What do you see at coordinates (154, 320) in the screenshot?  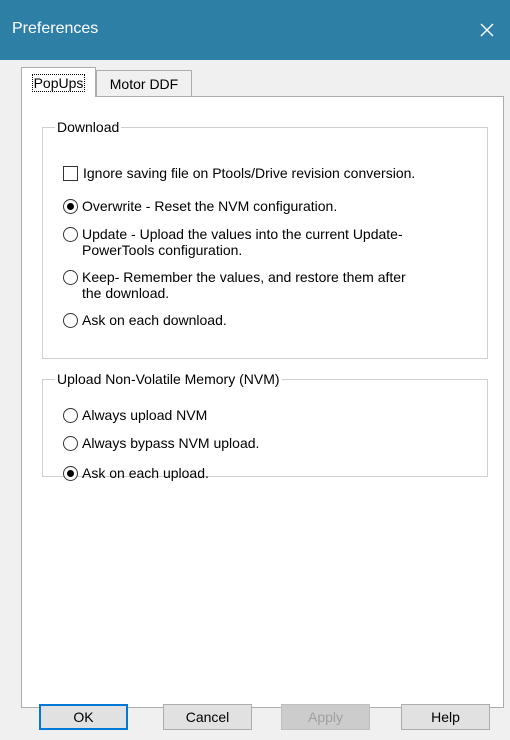 I see `ask-each-download-label: Ask on each download.` at bounding box center [154, 320].